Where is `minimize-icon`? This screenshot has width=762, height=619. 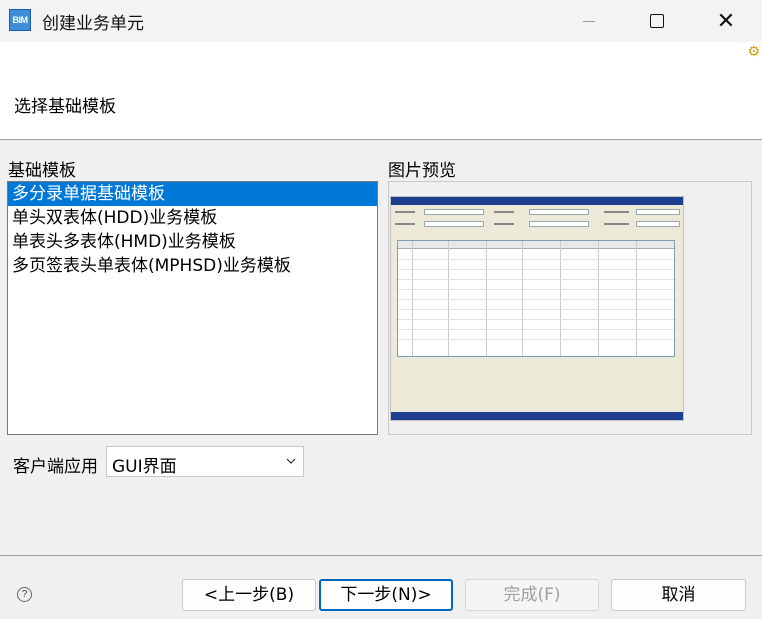 minimize-icon is located at coordinates (589, 21).